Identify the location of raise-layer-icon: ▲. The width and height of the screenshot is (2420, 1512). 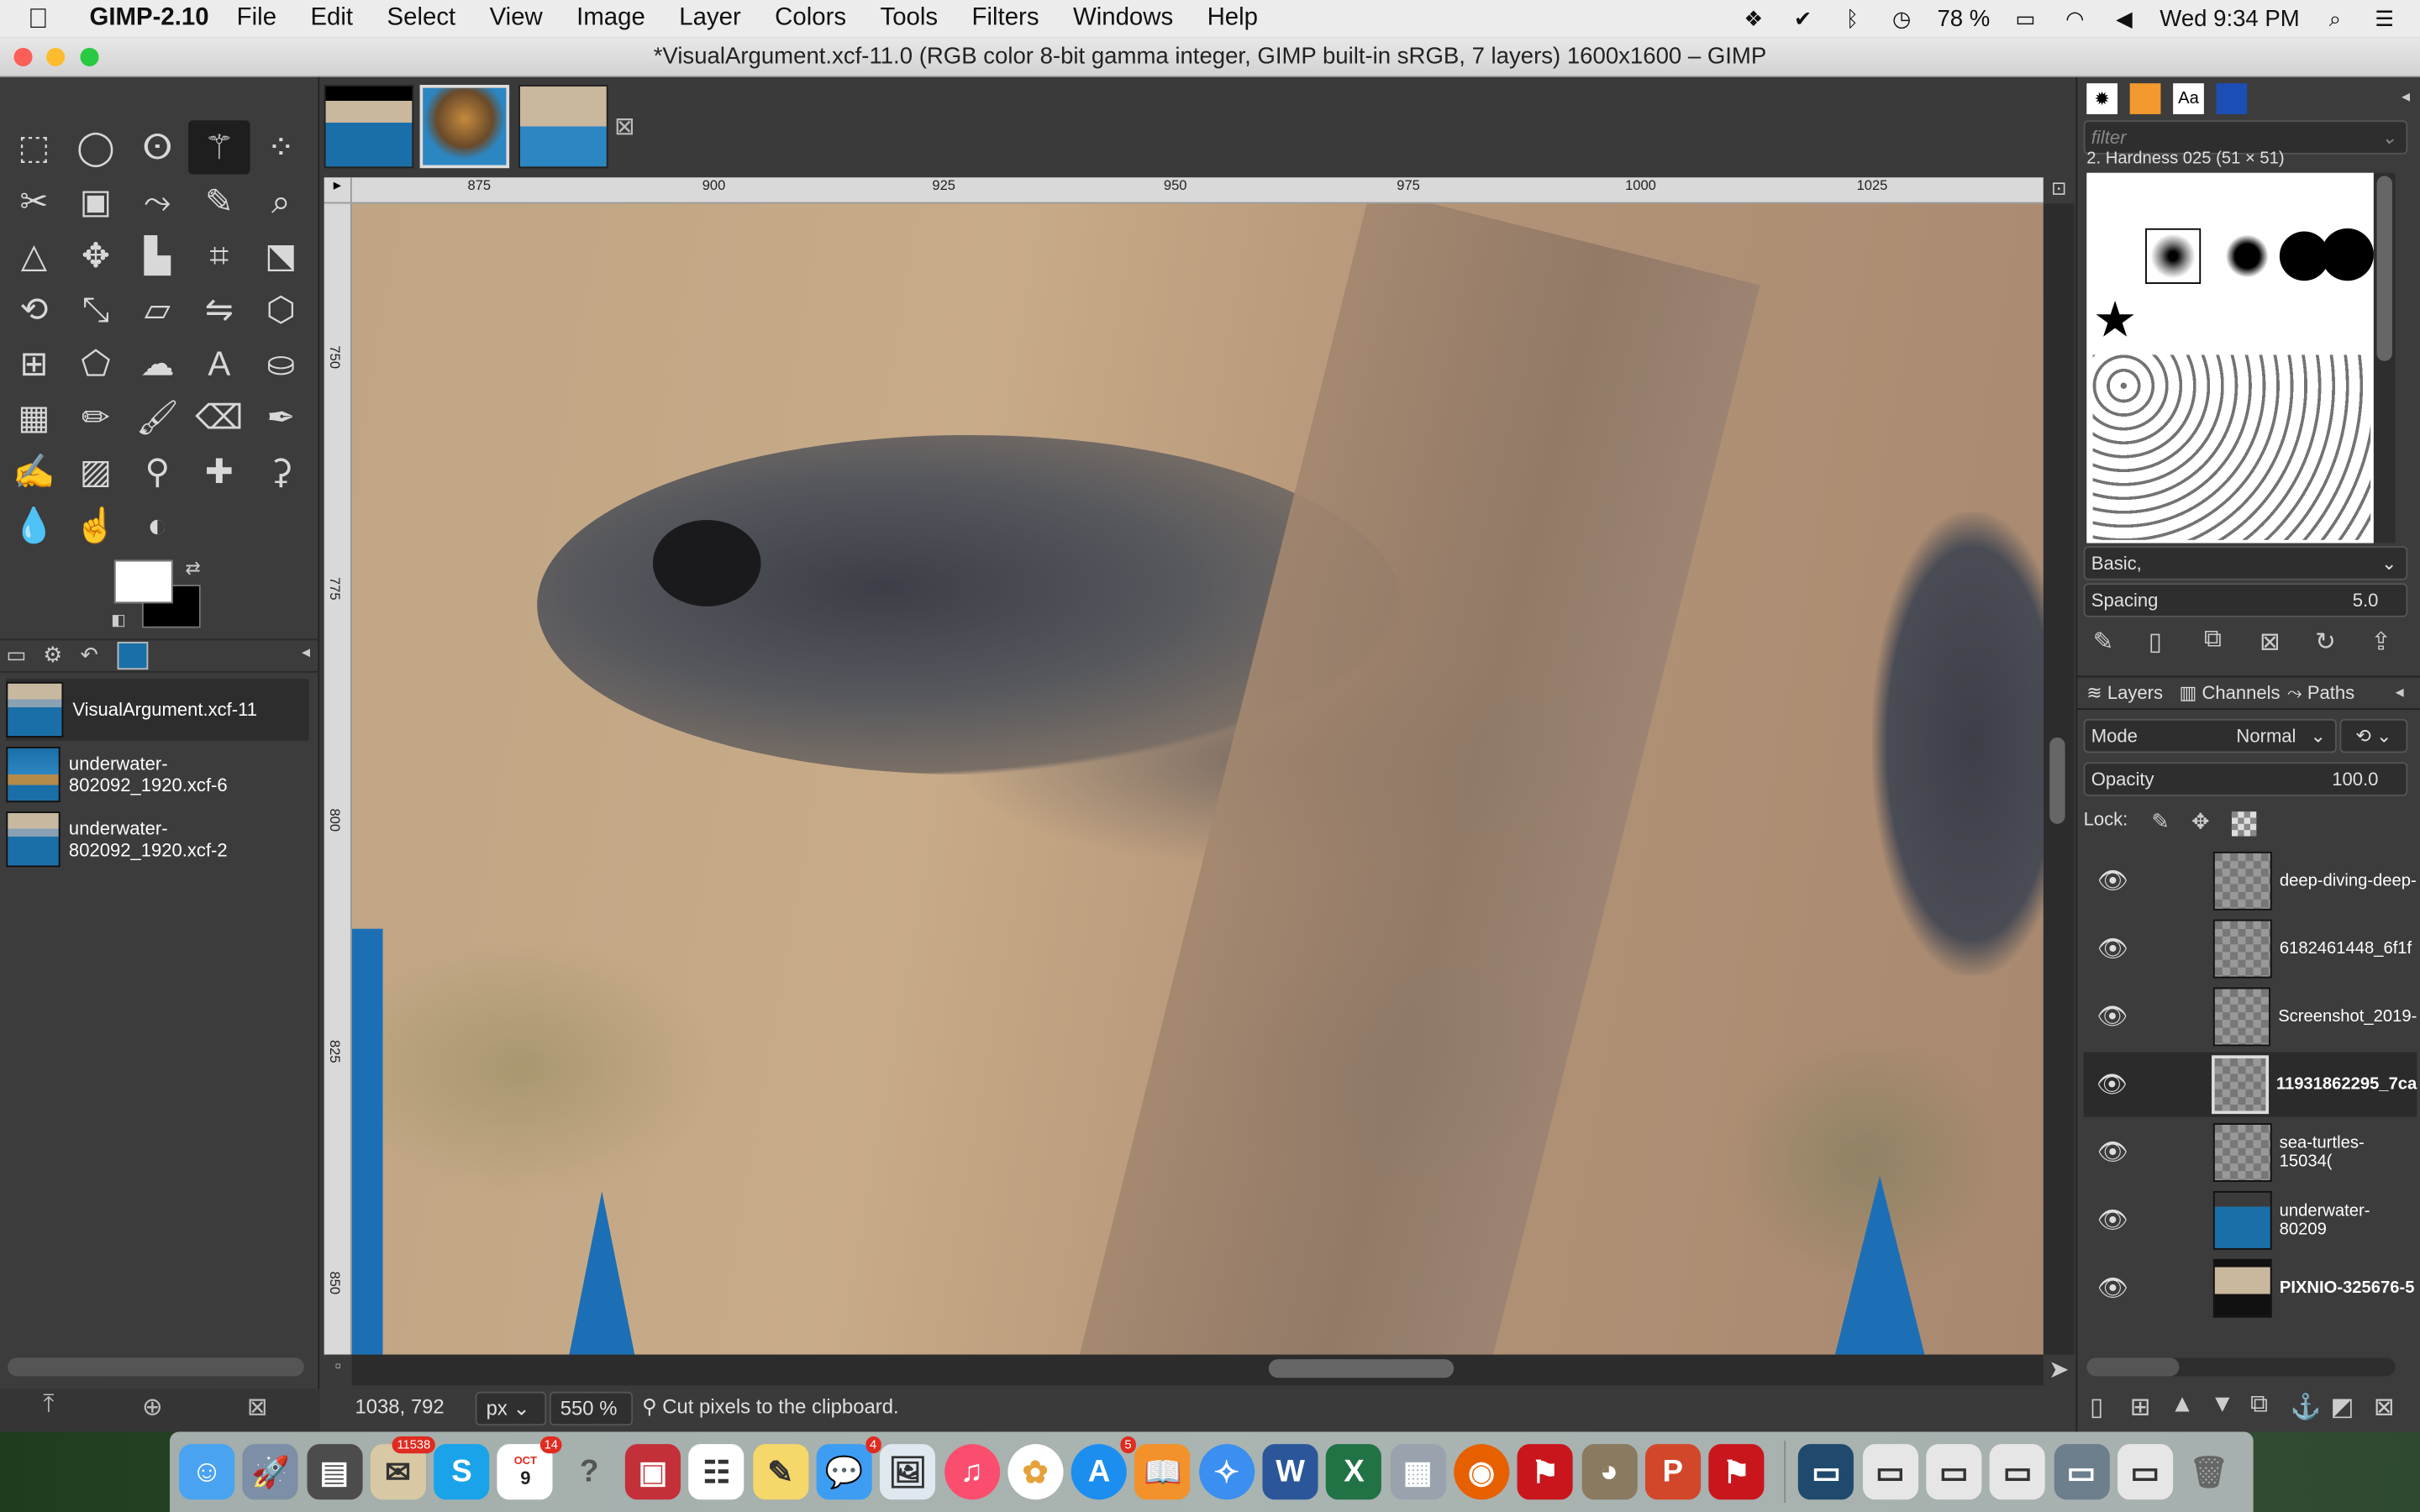
(2182, 1406).